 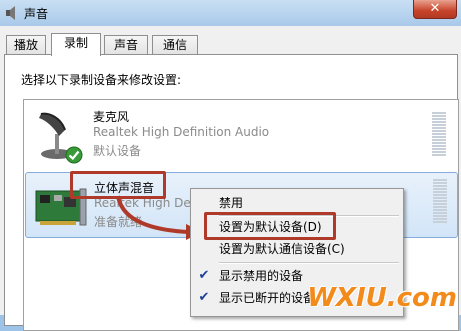 I want to click on menu-item-disable: 禁用, so click(x=231, y=203).